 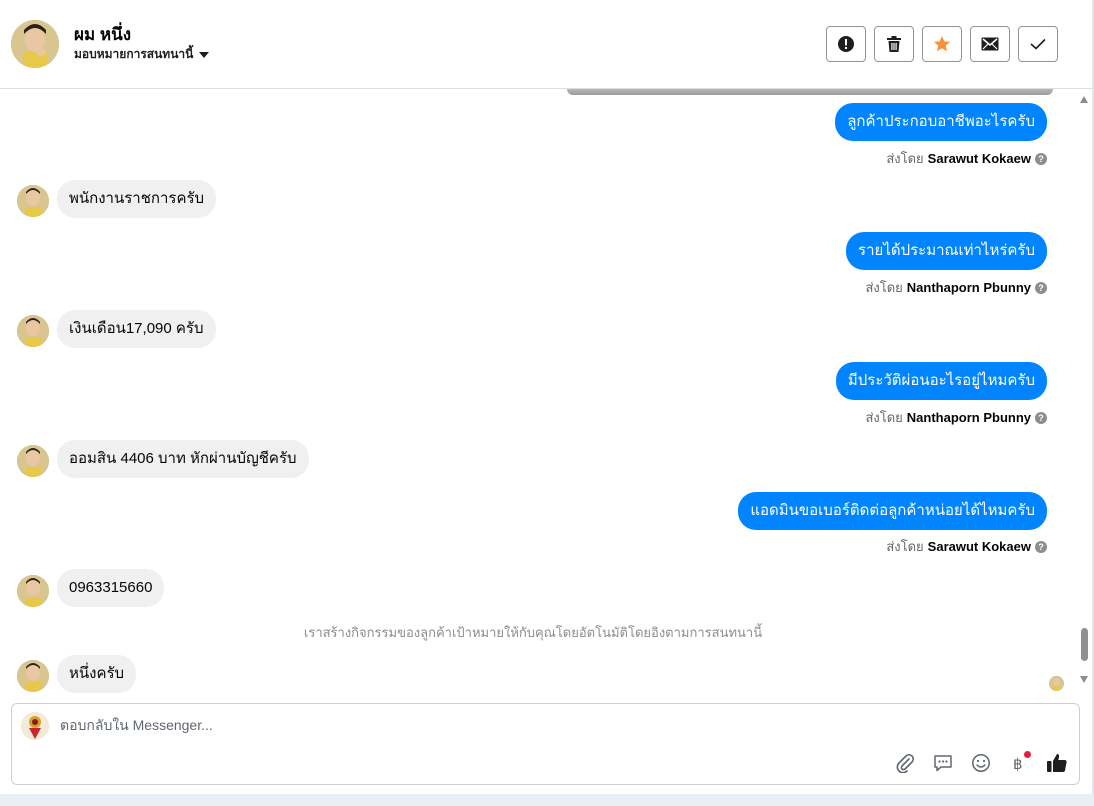 I want to click on composer-tools: ฿, so click(x=981, y=763).